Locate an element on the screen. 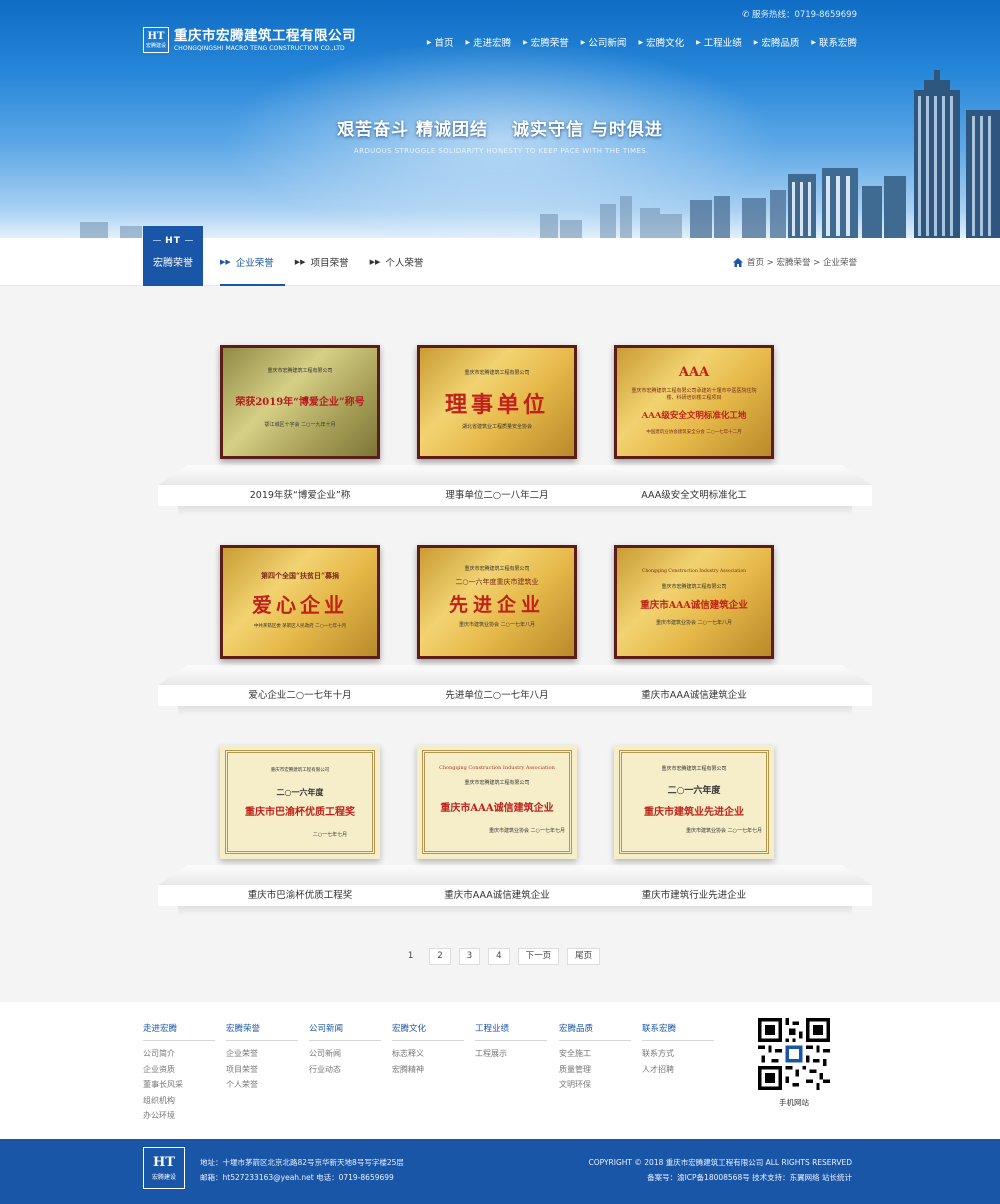 The width and height of the screenshot is (1000, 1204). nav-item-honors: ▶ 宏腾荣誉 is located at coordinates (546, 42).